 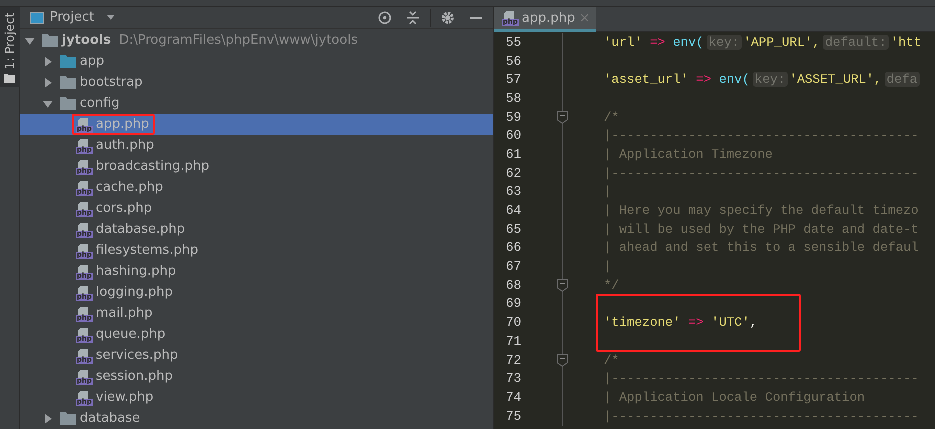 What do you see at coordinates (100, 103) in the screenshot?
I see `folder-name: config` at bounding box center [100, 103].